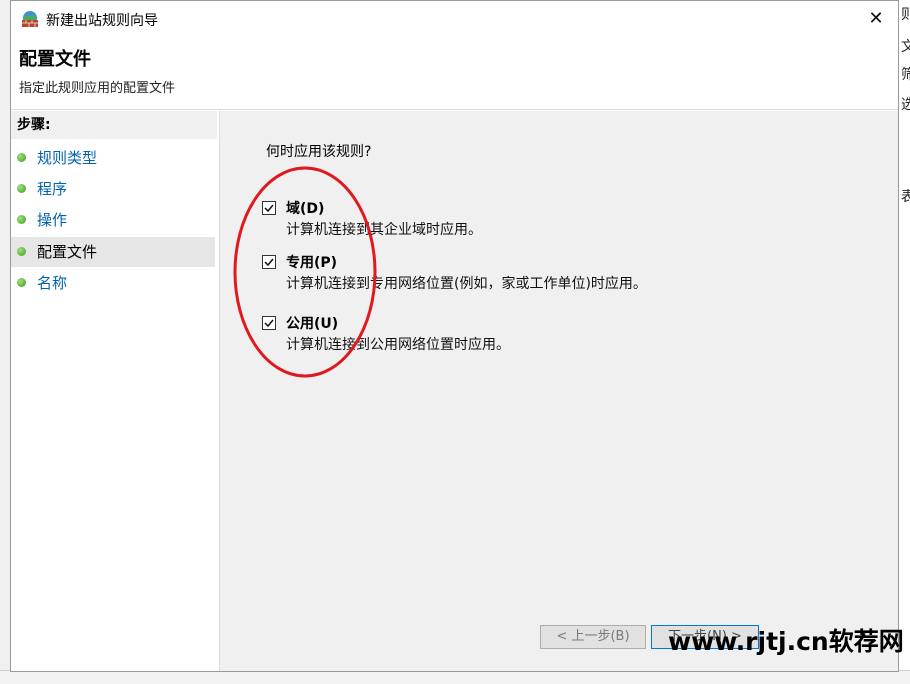 The width and height of the screenshot is (910, 684). I want to click on step-label: 配置文件, so click(67, 252).